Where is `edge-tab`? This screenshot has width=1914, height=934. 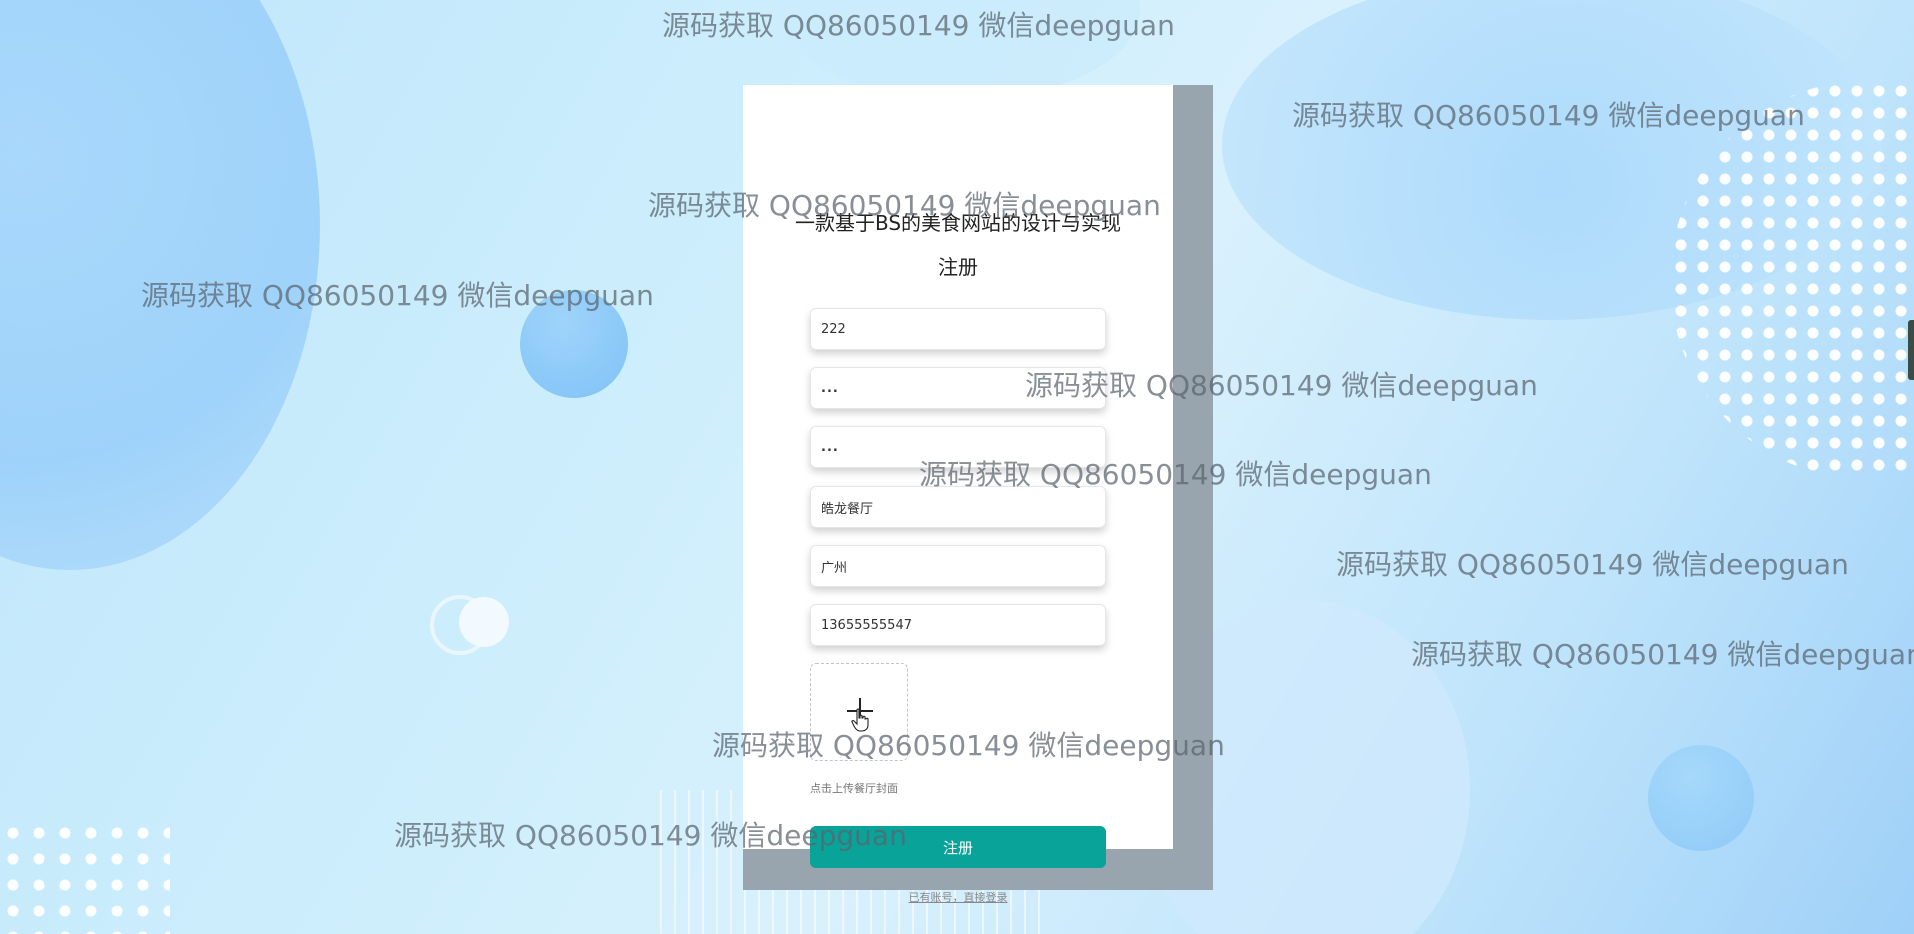 edge-tab is located at coordinates (1911, 350).